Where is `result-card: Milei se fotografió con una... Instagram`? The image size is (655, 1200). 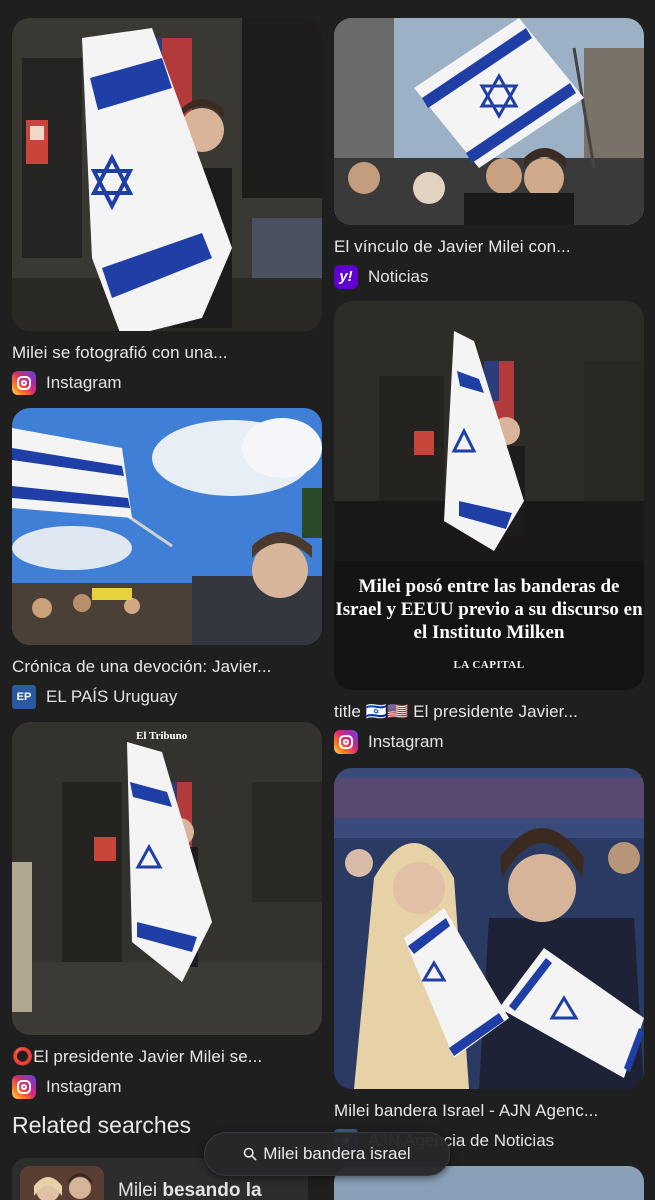
result-card: Milei se fotografió con una... Instagram is located at coordinates (167, 206).